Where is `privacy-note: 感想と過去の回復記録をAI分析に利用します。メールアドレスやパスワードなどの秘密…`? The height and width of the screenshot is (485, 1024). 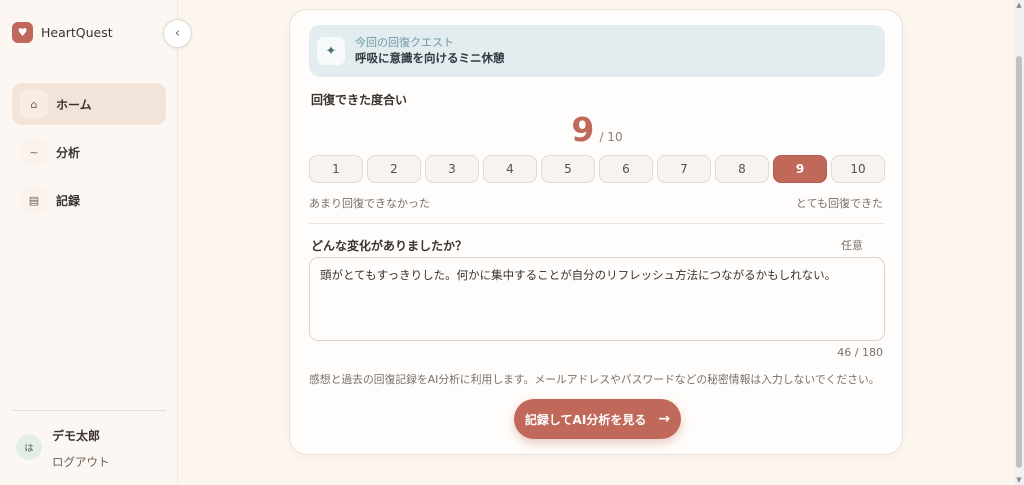
privacy-note: 感想と過去の回復記録をAI分析に利用します。メールアドレスやパスワードなどの秘密… is located at coordinates (594, 379).